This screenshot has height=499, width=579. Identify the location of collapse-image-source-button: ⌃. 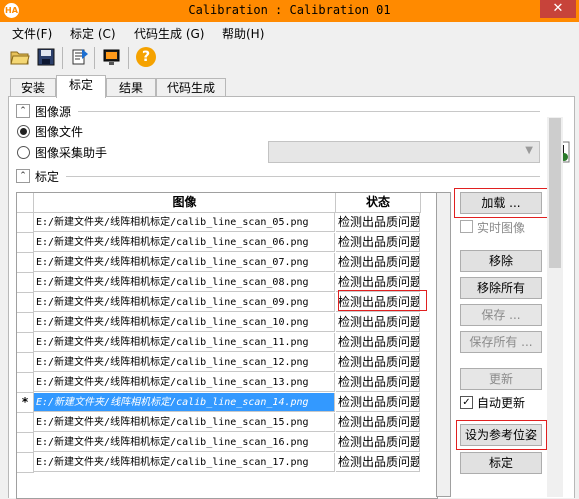
(23, 111).